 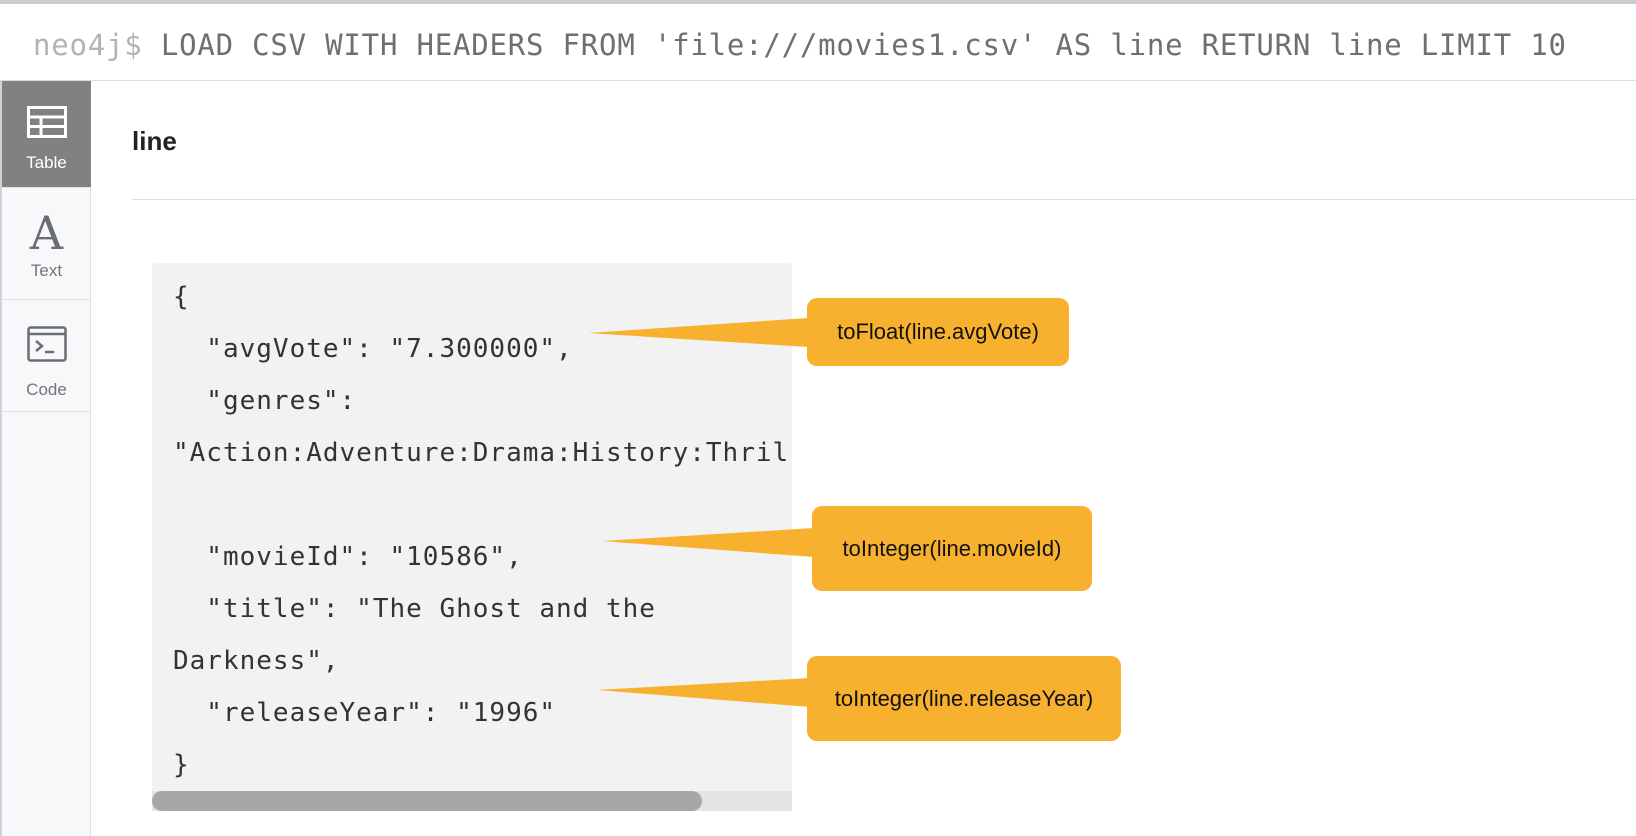 What do you see at coordinates (698, 332) in the screenshot?
I see `callout-pointer-avgvote` at bounding box center [698, 332].